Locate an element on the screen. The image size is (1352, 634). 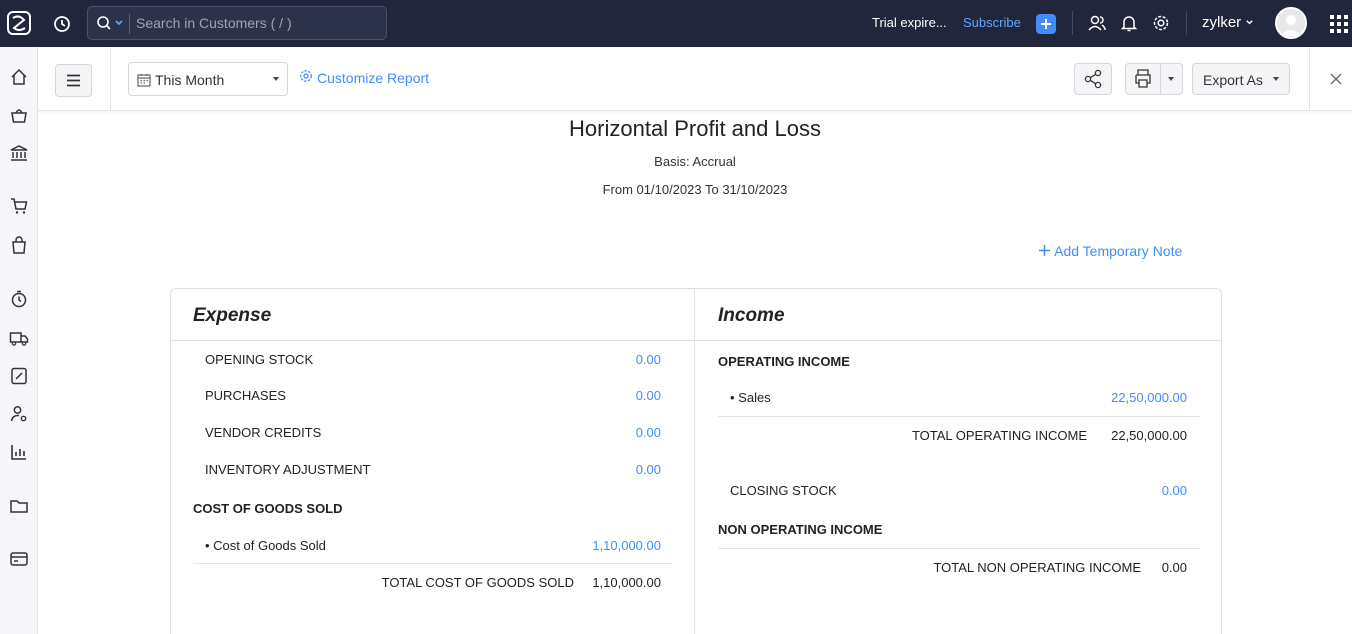
income-heading: Income is located at coordinates (751, 315).